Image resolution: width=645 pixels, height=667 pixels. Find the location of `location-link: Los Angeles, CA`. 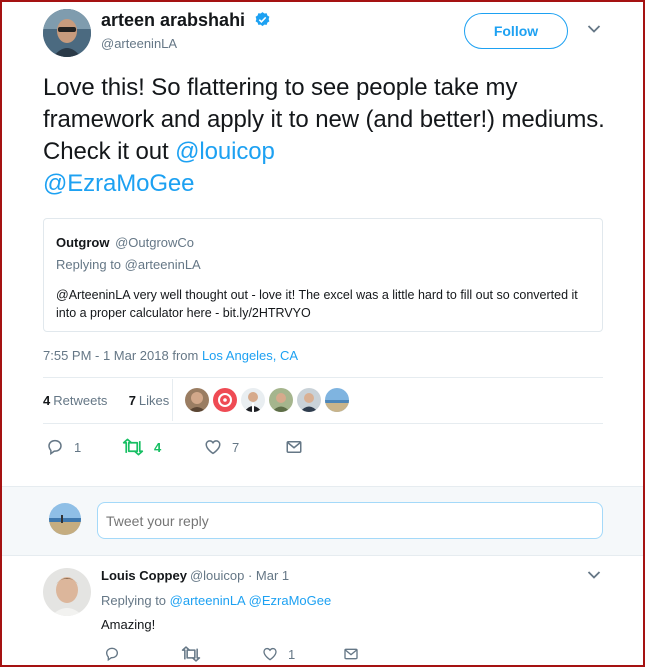

location-link: Los Angeles, CA is located at coordinates (250, 355).